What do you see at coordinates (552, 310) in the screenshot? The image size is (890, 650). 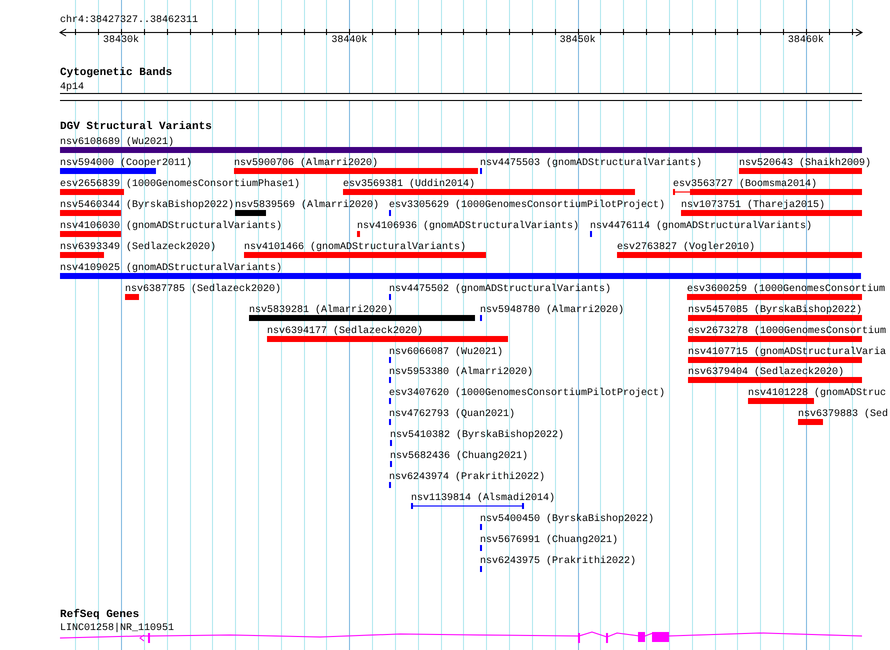 I see `variant-label: nsv5948780 (Almarri2020)` at bounding box center [552, 310].